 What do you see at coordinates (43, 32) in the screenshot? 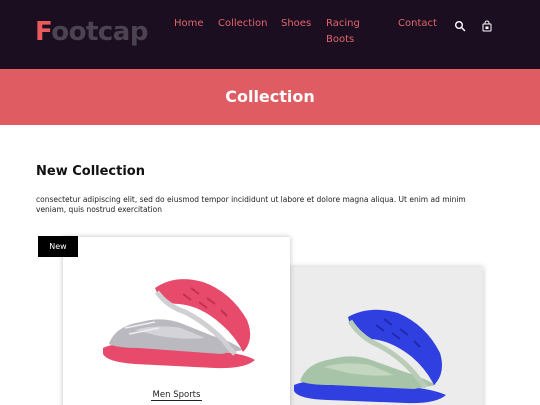
I see `logo-initial: F` at bounding box center [43, 32].